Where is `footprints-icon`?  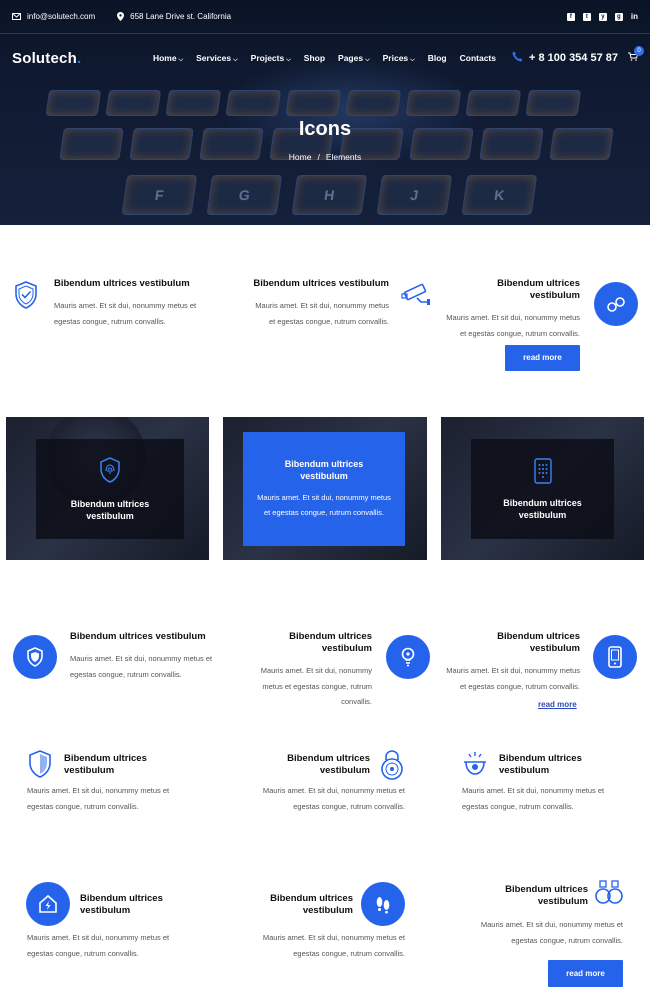 footprints-icon is located at coordinates (383, 904).